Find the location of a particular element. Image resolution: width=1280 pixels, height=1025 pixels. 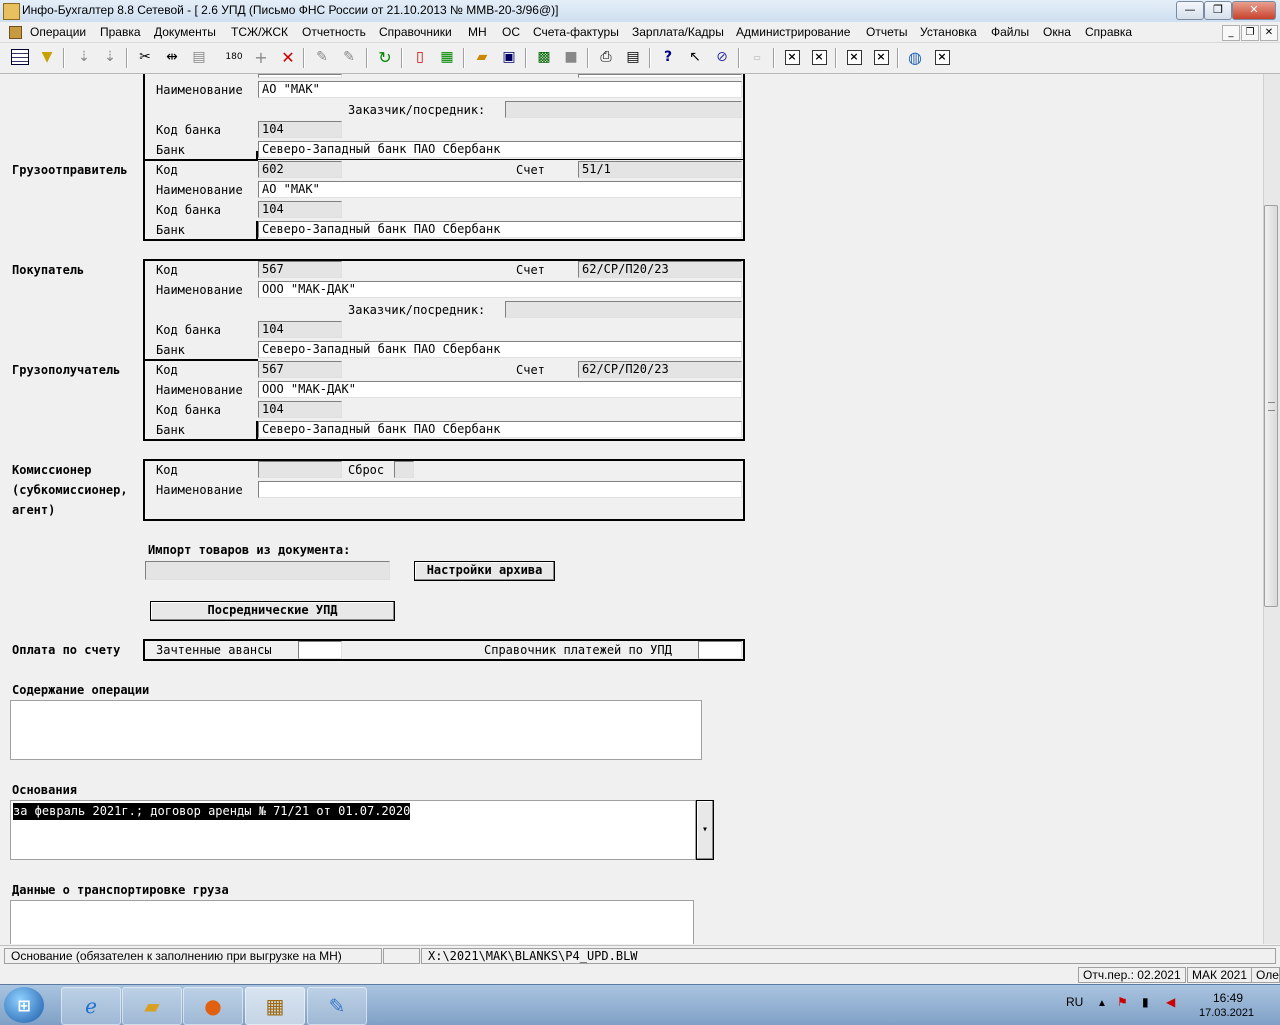

buyer-code-field: 567 is located at coordinates (300, 269).